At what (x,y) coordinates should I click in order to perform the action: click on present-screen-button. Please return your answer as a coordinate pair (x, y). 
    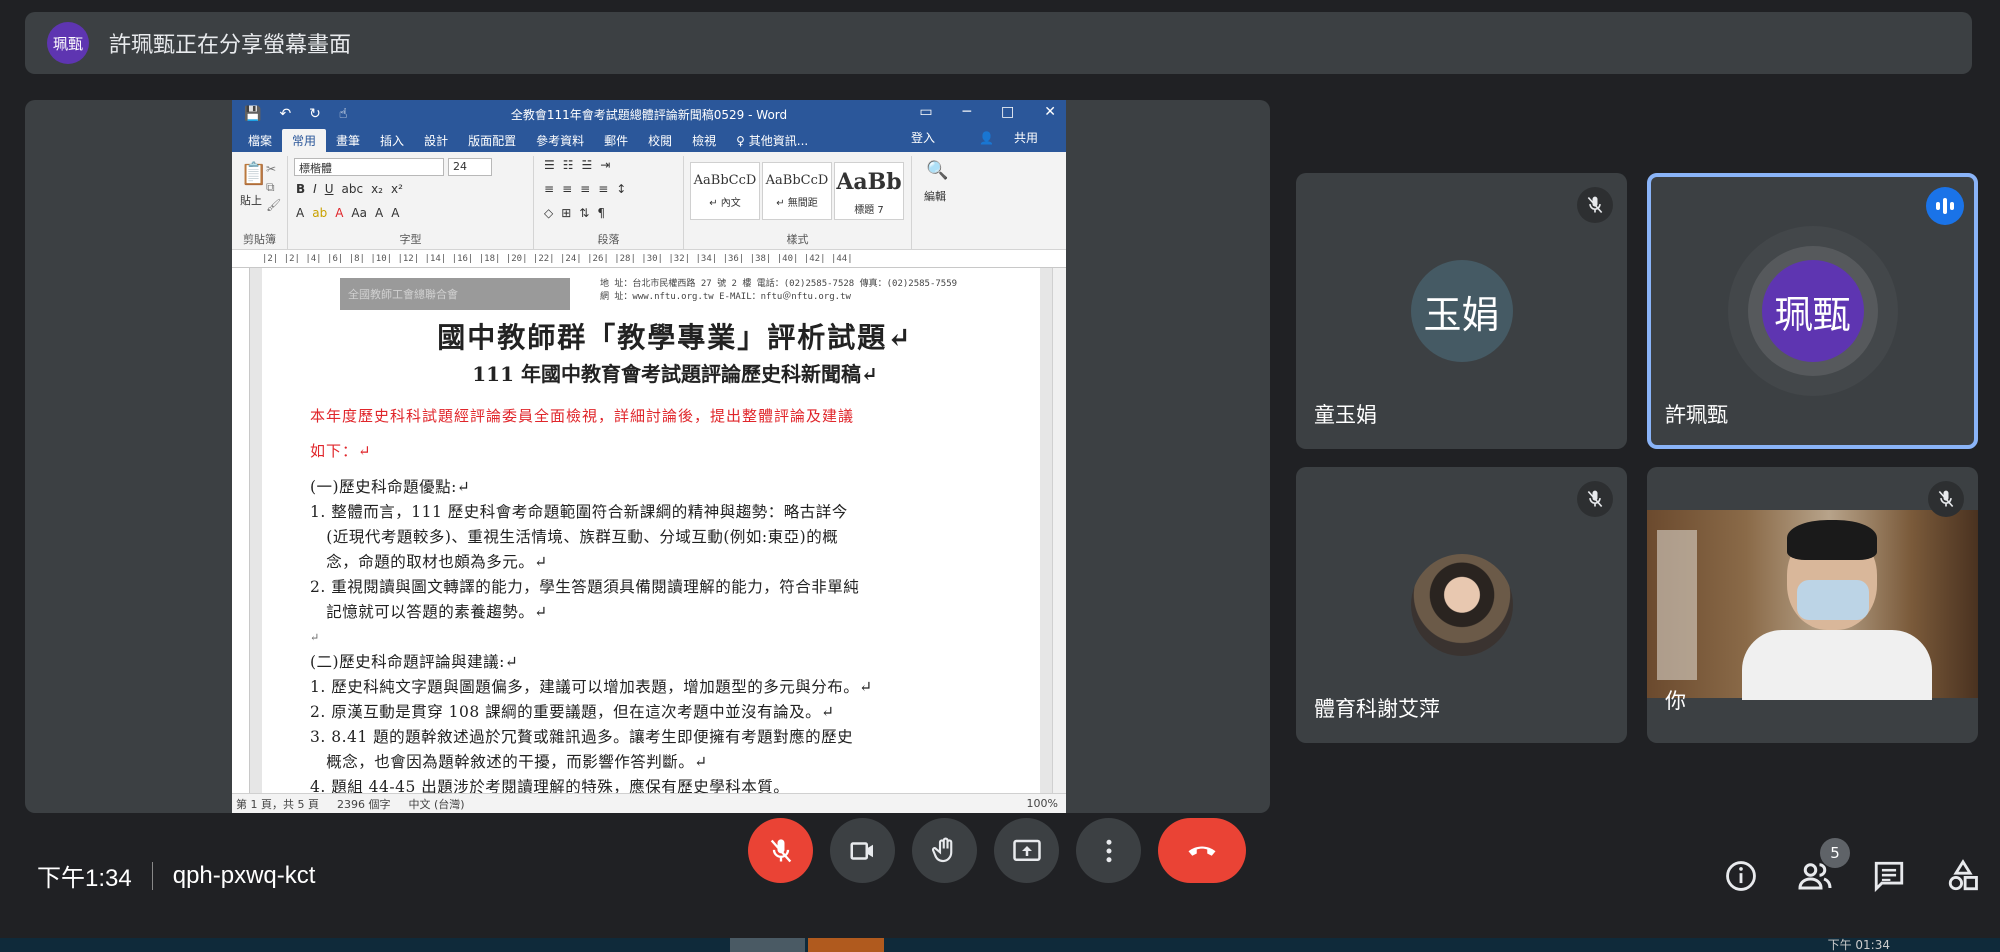
    Looking at the image, I should click on (1026, 850).